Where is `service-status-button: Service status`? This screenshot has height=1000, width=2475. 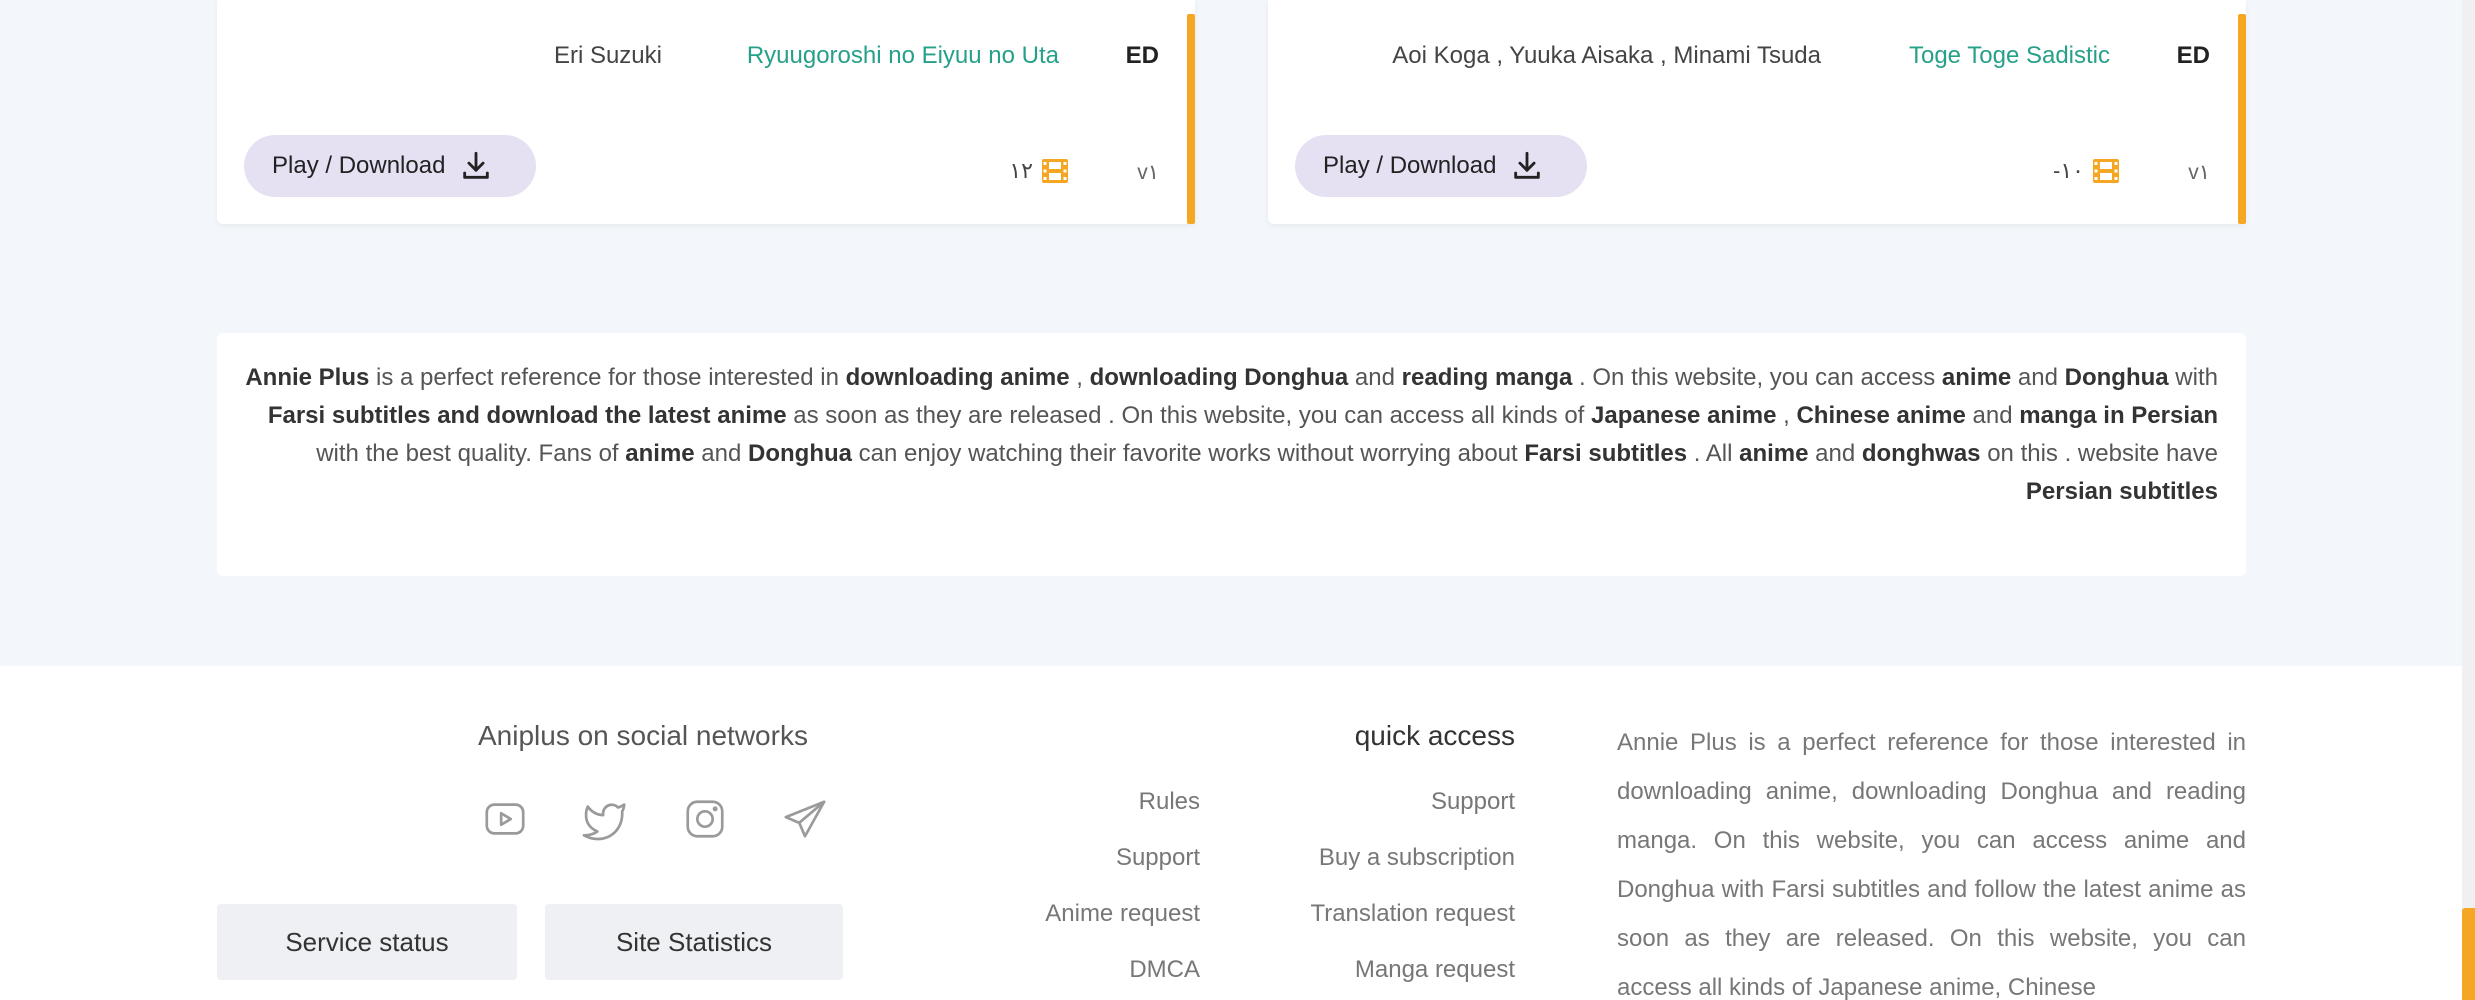
service-status-button: Service status is located at coordinates (367, 942).